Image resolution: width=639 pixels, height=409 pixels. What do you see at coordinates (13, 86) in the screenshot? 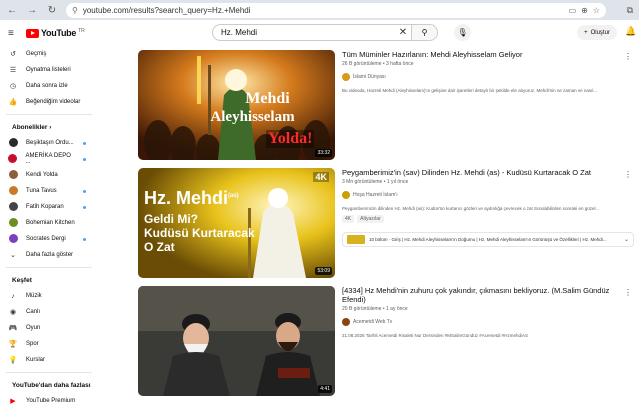
I see `clock-icon: ◷` at bounding box center [13, 86].